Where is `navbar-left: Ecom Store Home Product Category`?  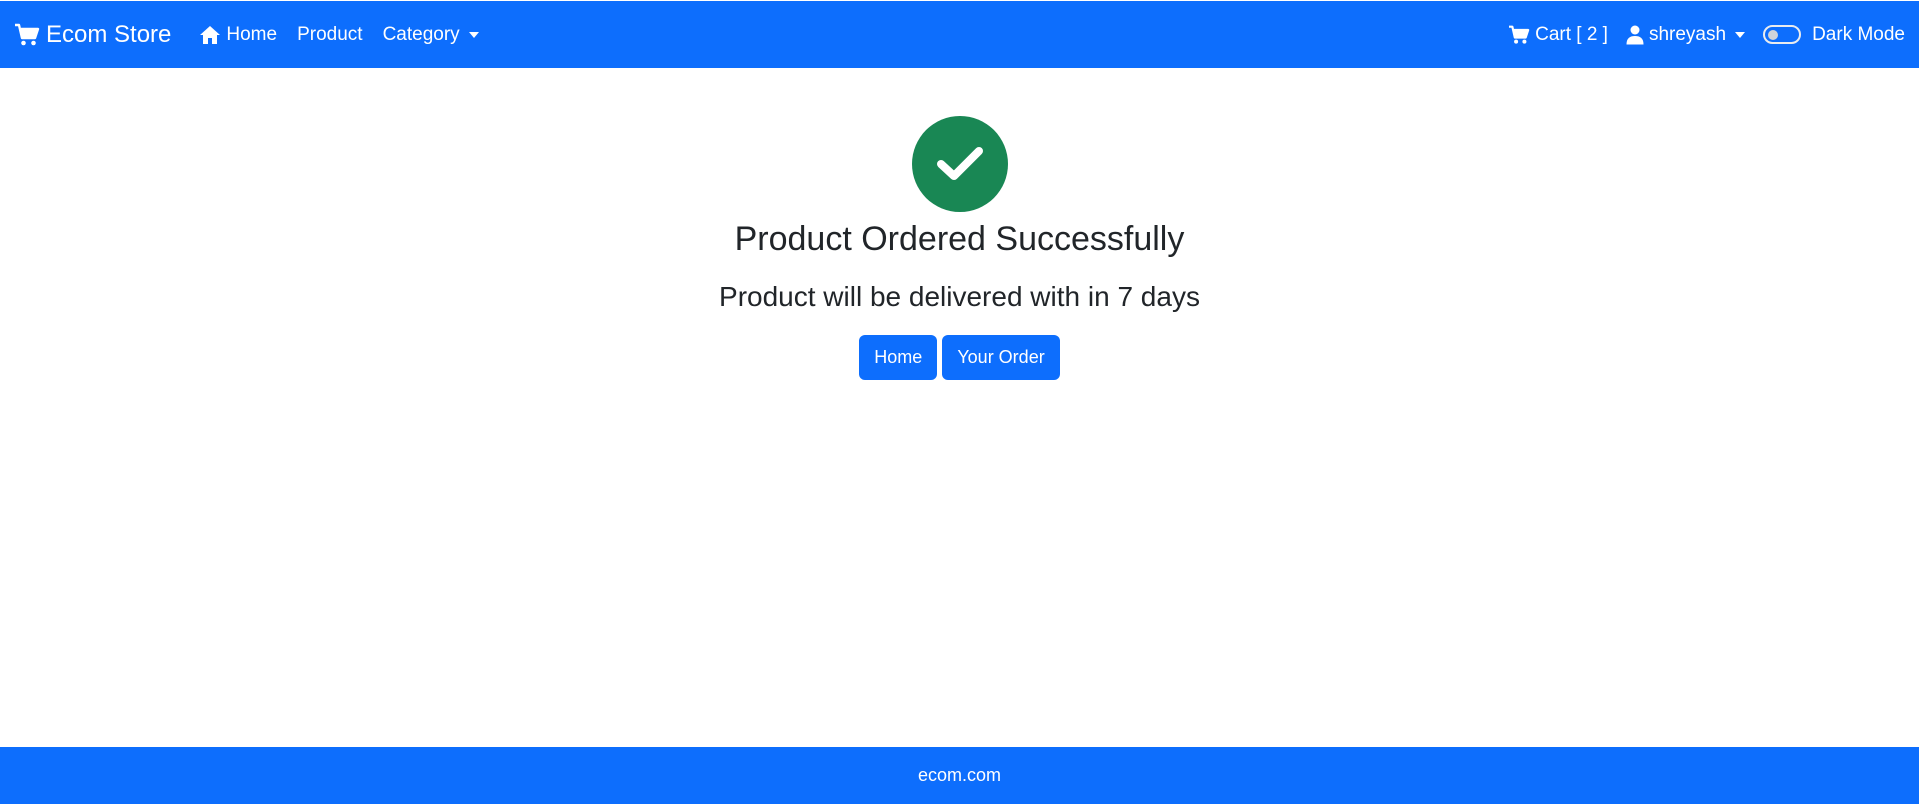
navbar-left: Ecom Store Home Product Category is located at coordinates (256, 35).